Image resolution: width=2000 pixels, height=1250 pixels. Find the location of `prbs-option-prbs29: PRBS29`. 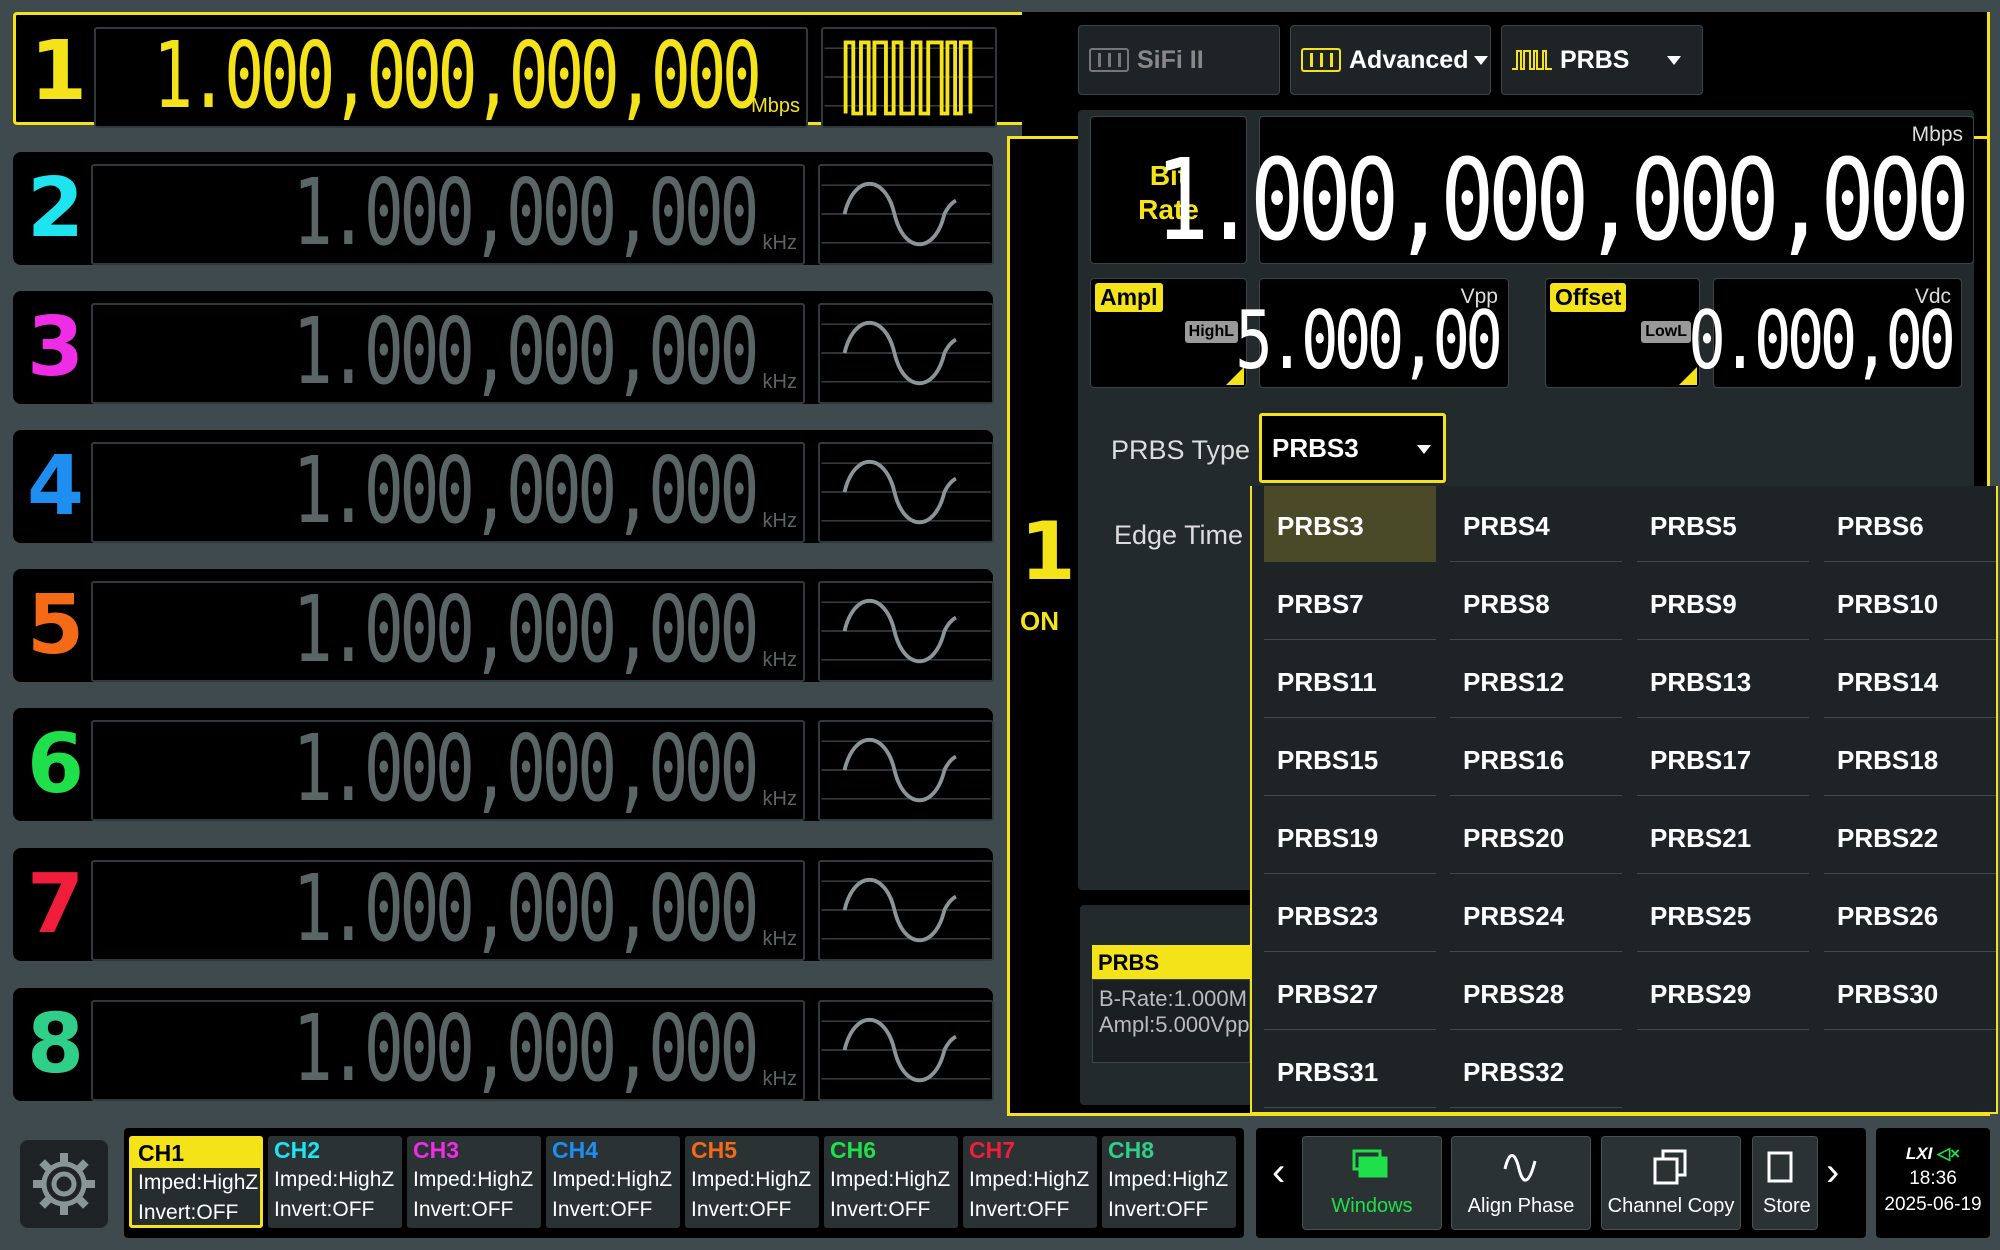

prbs-option-prbs29: PRBS29 is located at coordinates (1723, 992).